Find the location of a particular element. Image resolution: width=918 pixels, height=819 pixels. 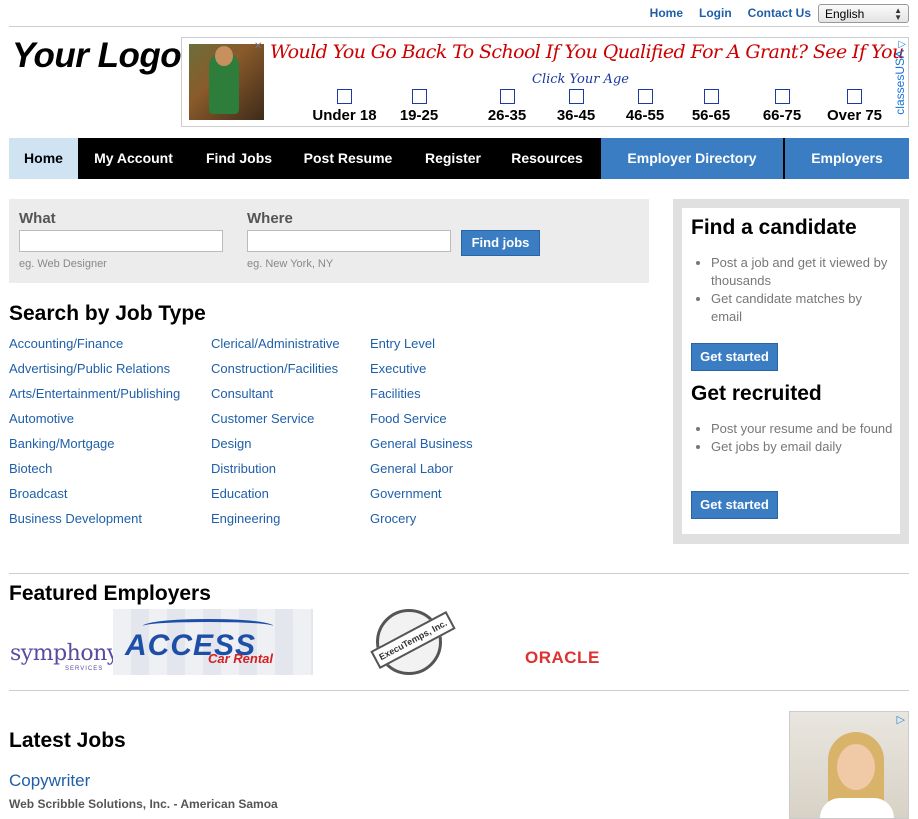

what-hint: eg. Web Designer is located at coordinates (63, 264).